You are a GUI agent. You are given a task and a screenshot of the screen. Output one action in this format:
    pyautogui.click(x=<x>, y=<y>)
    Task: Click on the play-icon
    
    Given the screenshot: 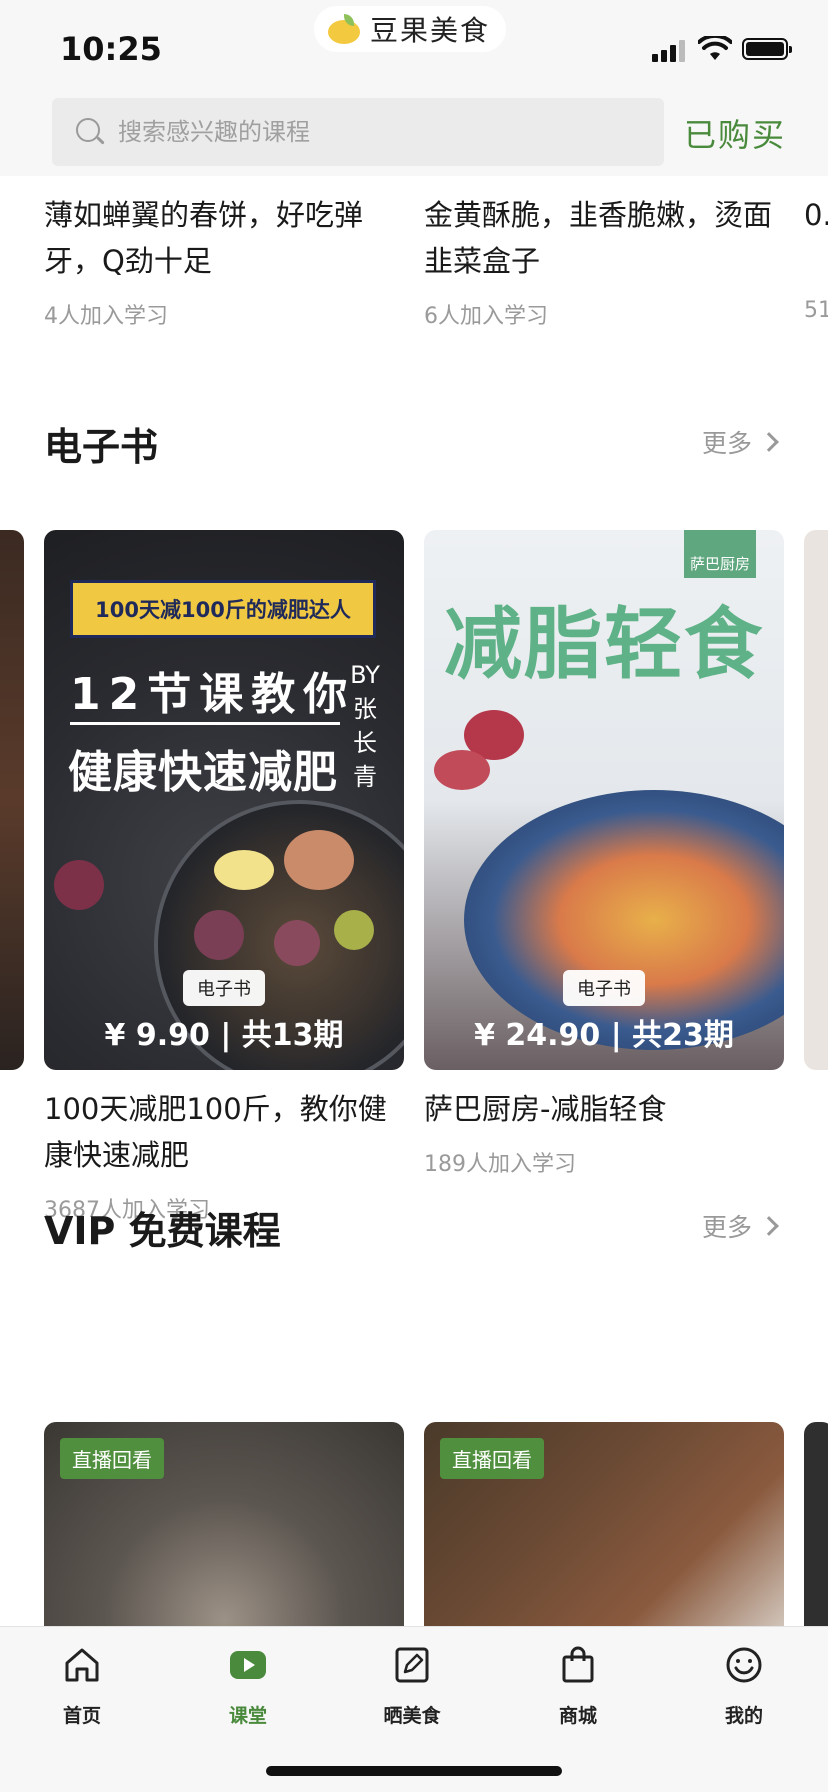 What is the action you would take?
    pyautogui.click(x=248, y=1665)
    